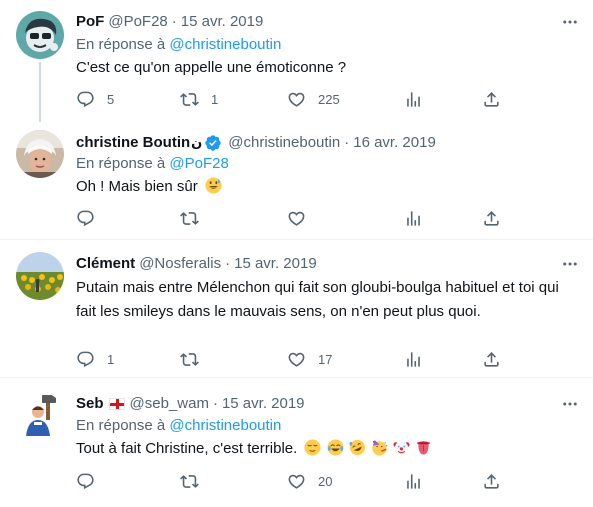  I want to click on author-name-suffix: ن, so click(197, 142).